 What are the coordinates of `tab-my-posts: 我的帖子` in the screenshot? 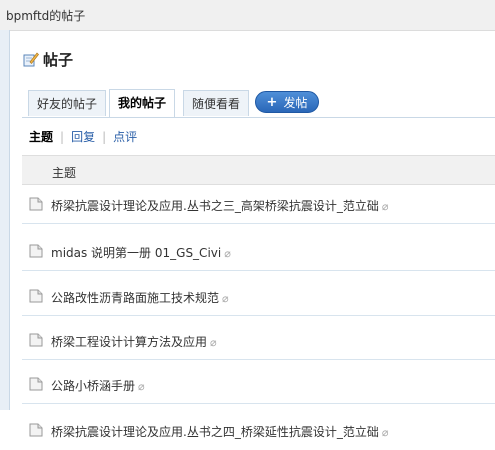 It's located at (142, 103).